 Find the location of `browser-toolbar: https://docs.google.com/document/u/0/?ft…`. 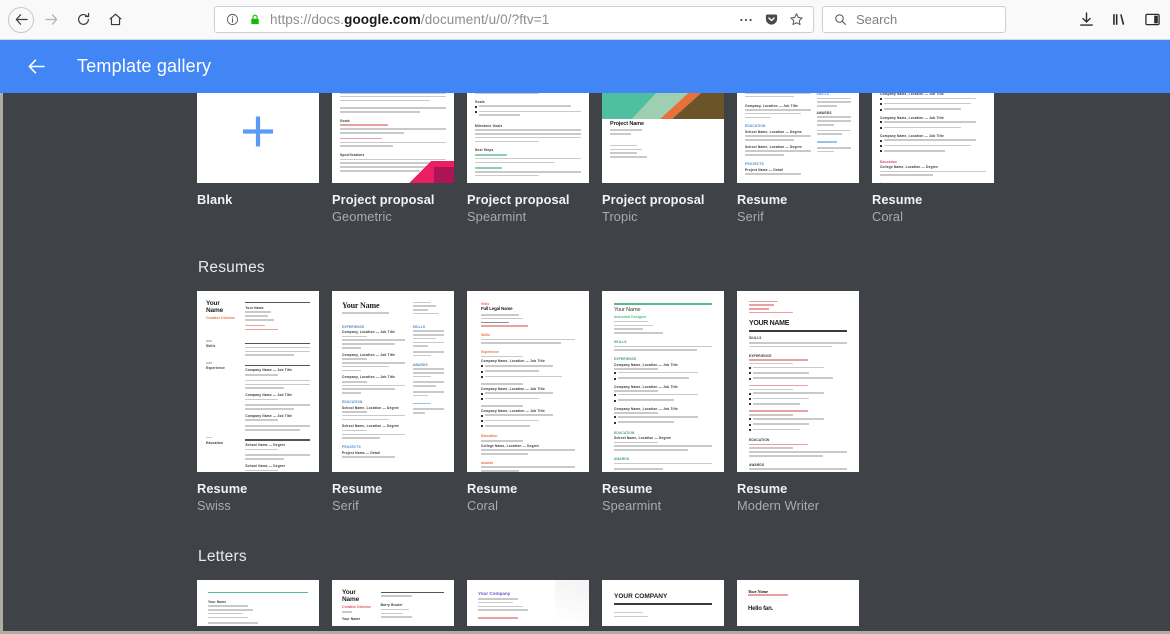

browser-toolbar: https://docs.google.com/document/u/0/?ft… is located at coordinates (585, 20).